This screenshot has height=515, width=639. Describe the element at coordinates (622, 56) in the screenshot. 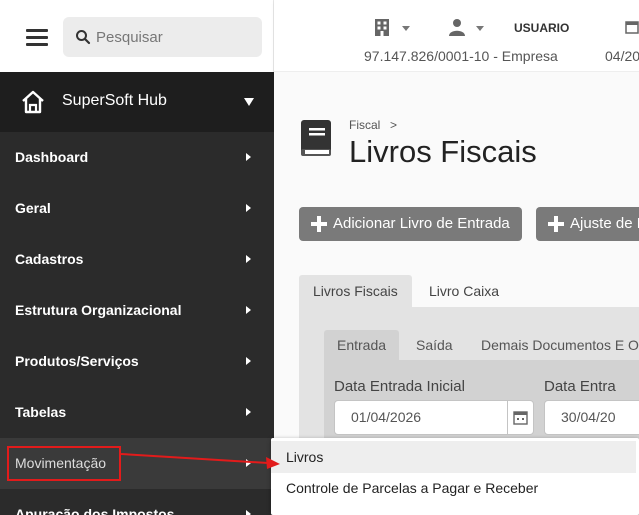

I see `current-date: 04/20` at that location.